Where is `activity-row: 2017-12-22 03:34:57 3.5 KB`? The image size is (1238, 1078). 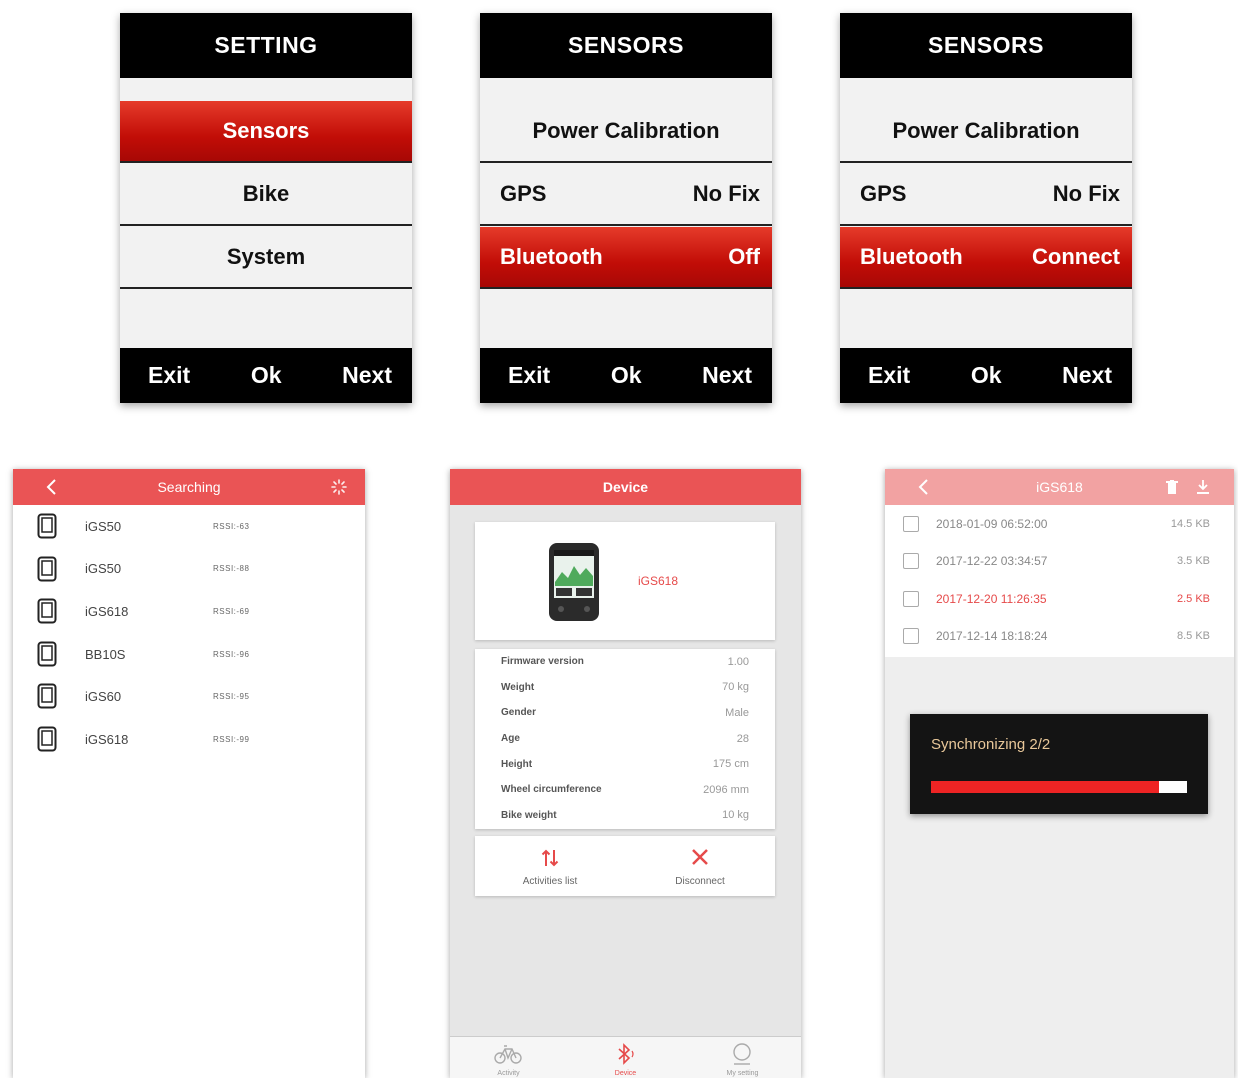
activity-row: 2017-12-22 03:34:57 3.5 KB is located at coordinates (1059, 562).